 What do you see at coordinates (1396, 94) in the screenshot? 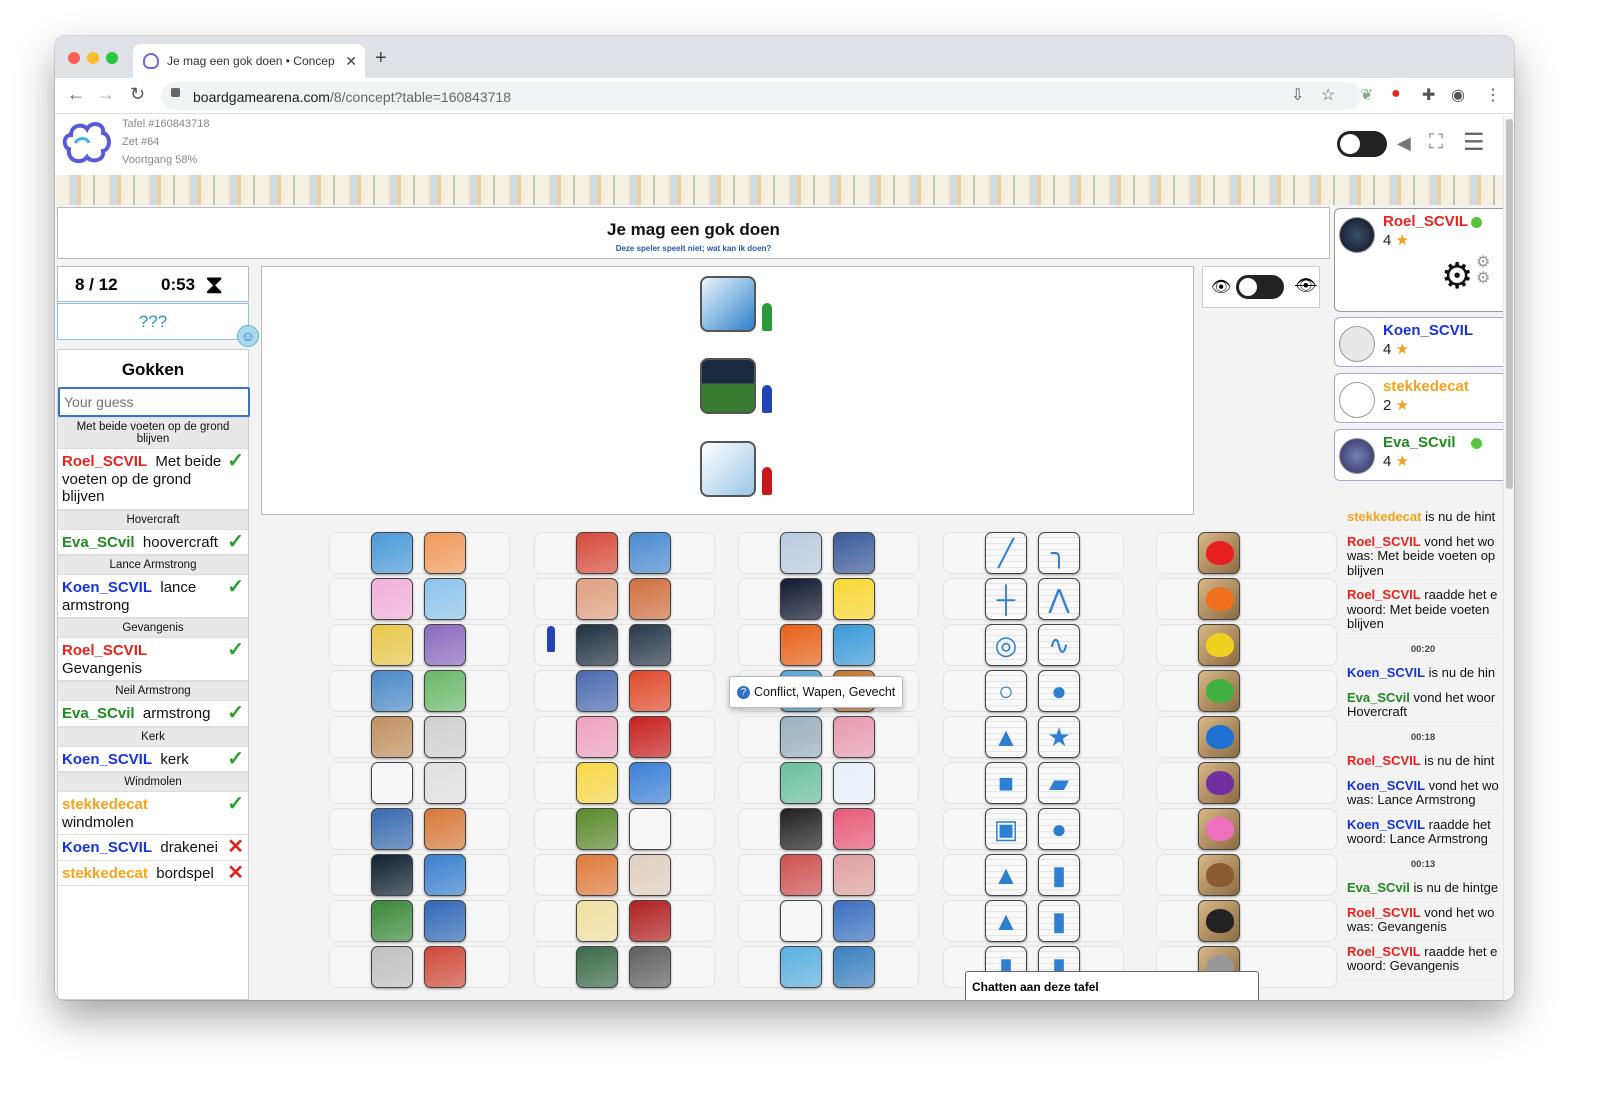
I see `opera-extension-icon: ●` at bounding box center [1396, 94].